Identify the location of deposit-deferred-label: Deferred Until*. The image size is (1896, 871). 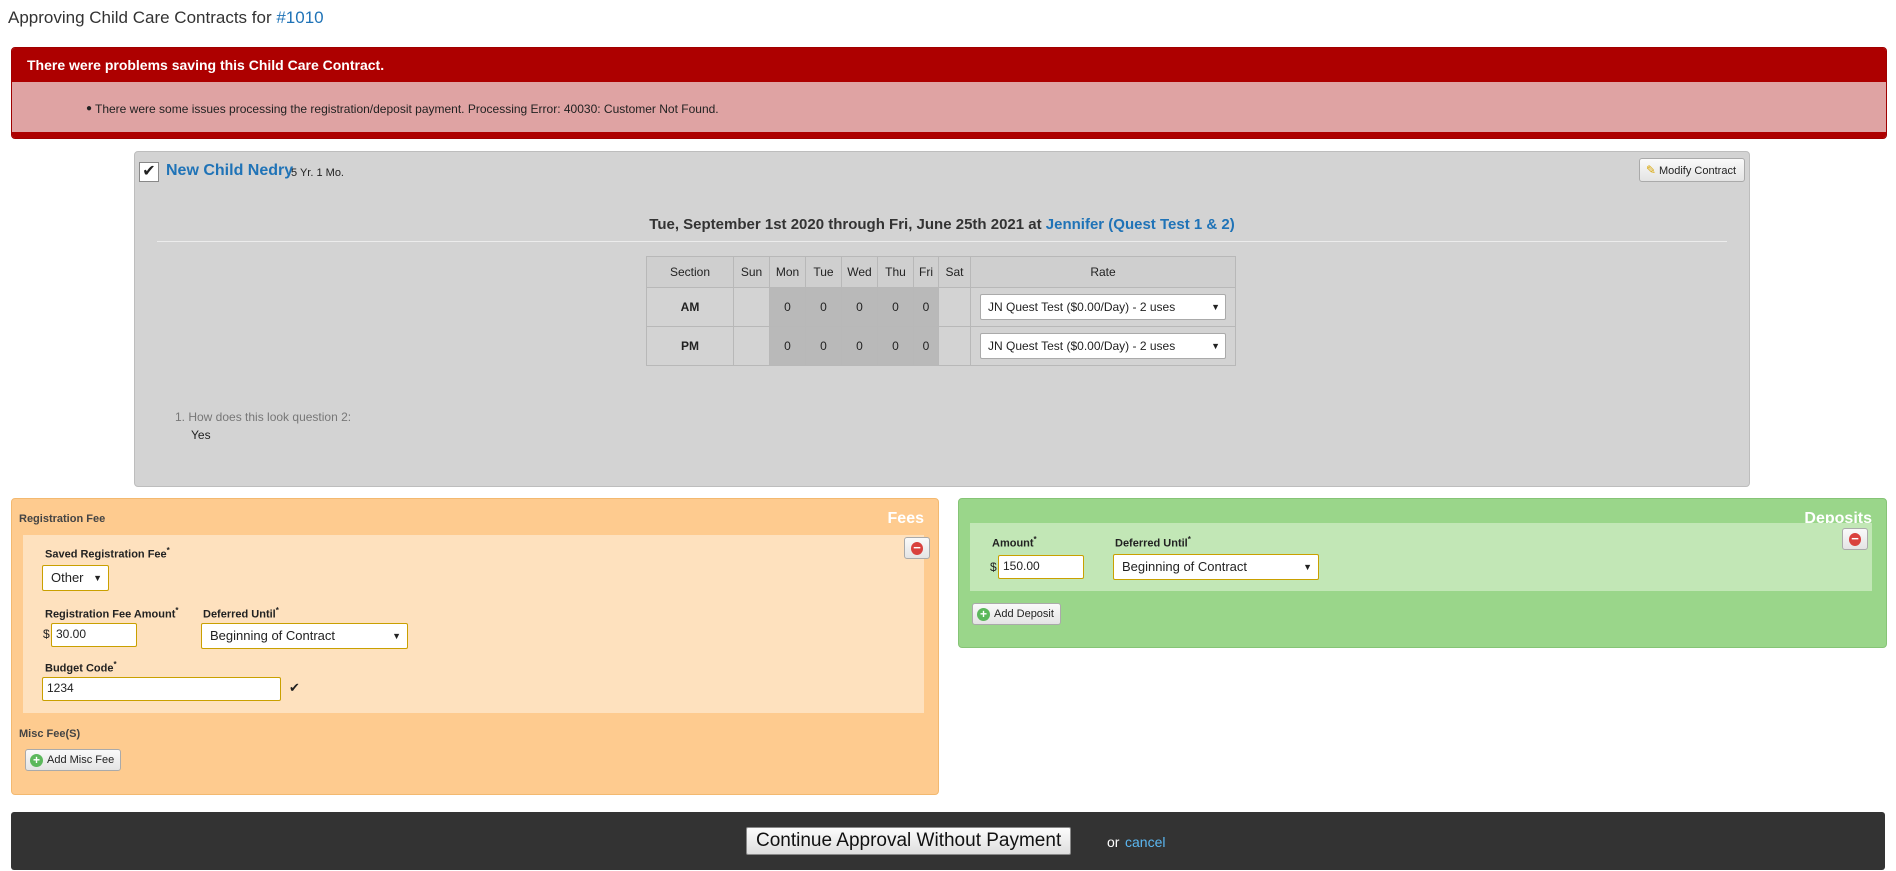
(1153, 542).